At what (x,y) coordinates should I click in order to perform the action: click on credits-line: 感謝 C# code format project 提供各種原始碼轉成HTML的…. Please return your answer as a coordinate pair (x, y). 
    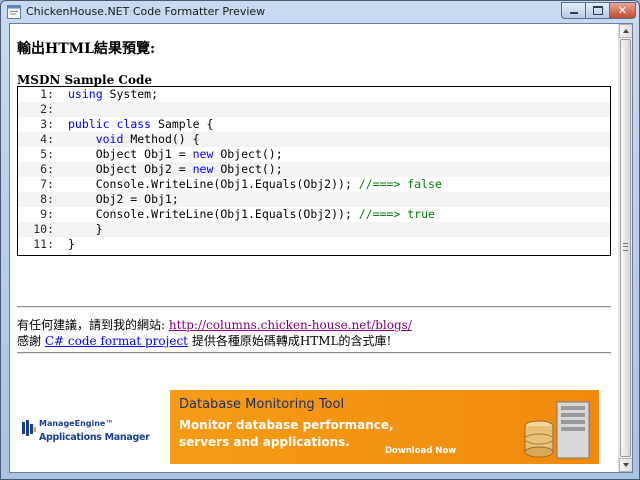
    Looking at the image, I should click on (204, 340).